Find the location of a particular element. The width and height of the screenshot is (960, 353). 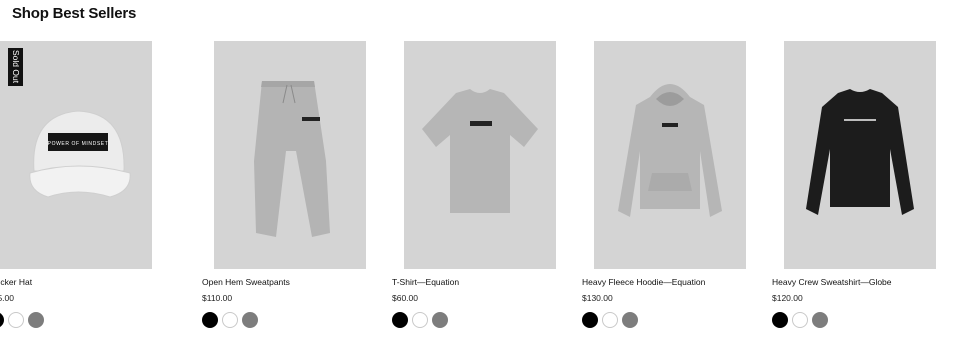

product-title: Trucker Hat is located at coordinates (84, 282).